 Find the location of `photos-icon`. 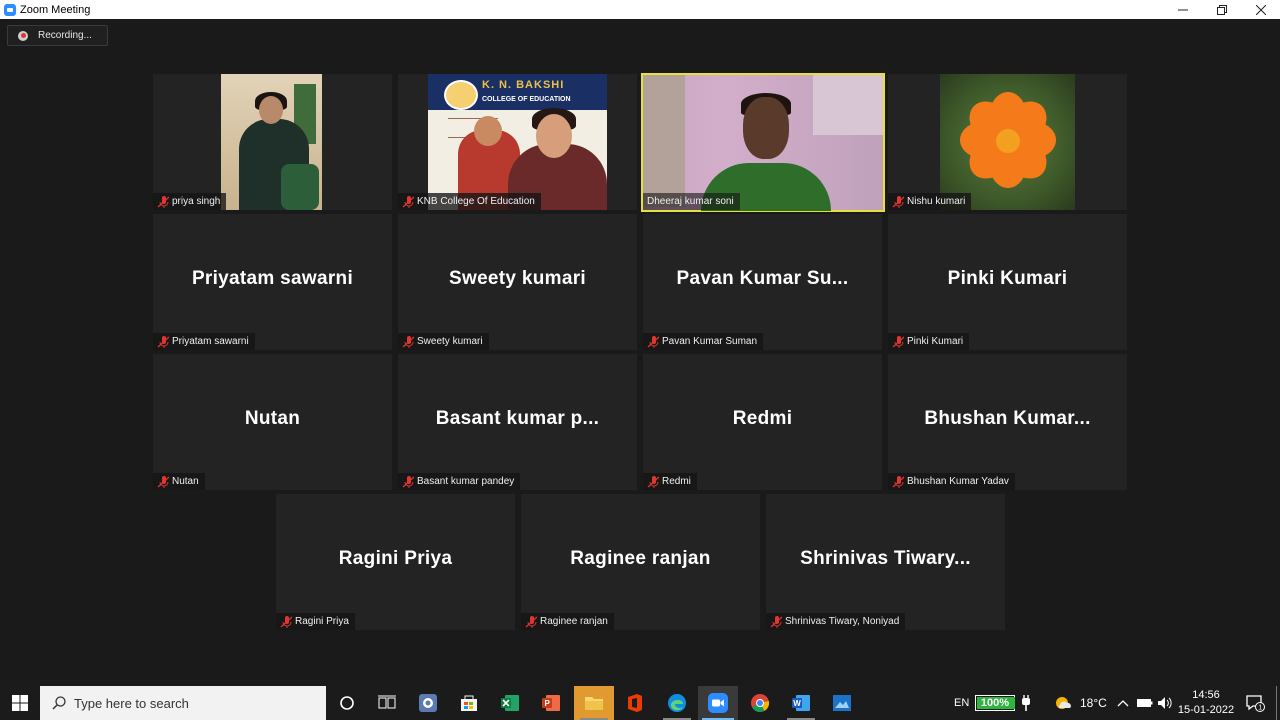

photos-icon is located at coordinates (842, 703).